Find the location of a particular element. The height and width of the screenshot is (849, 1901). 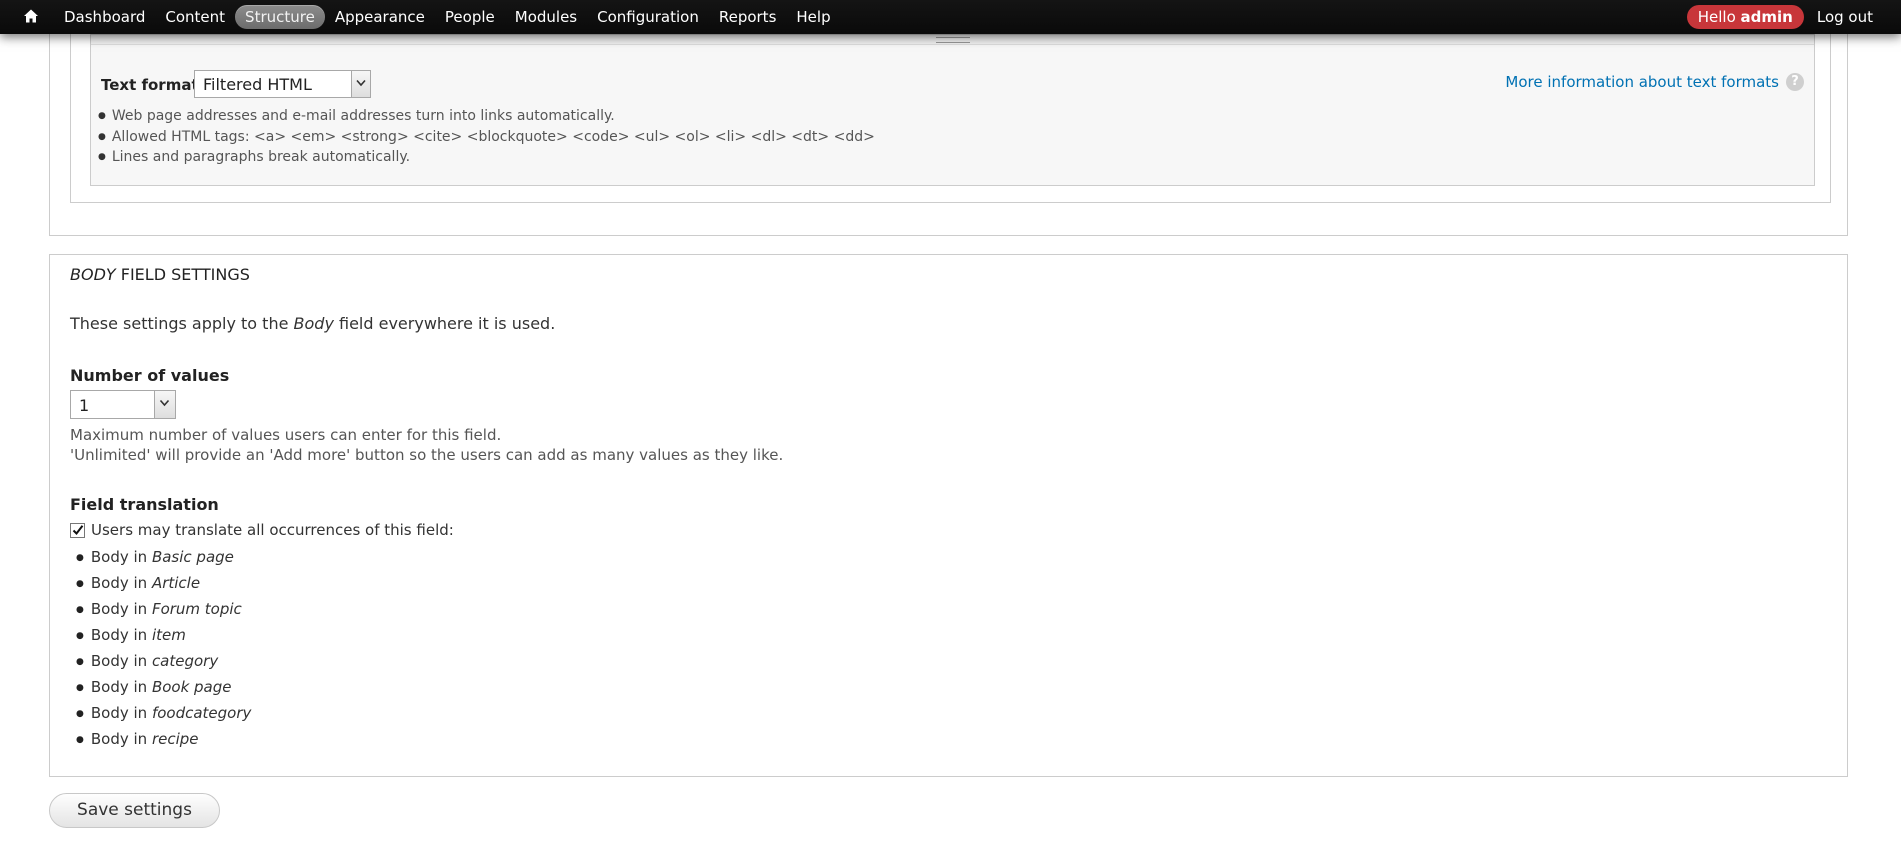

nav-item-configuration: Configuration is located at coordinates (648, 17).